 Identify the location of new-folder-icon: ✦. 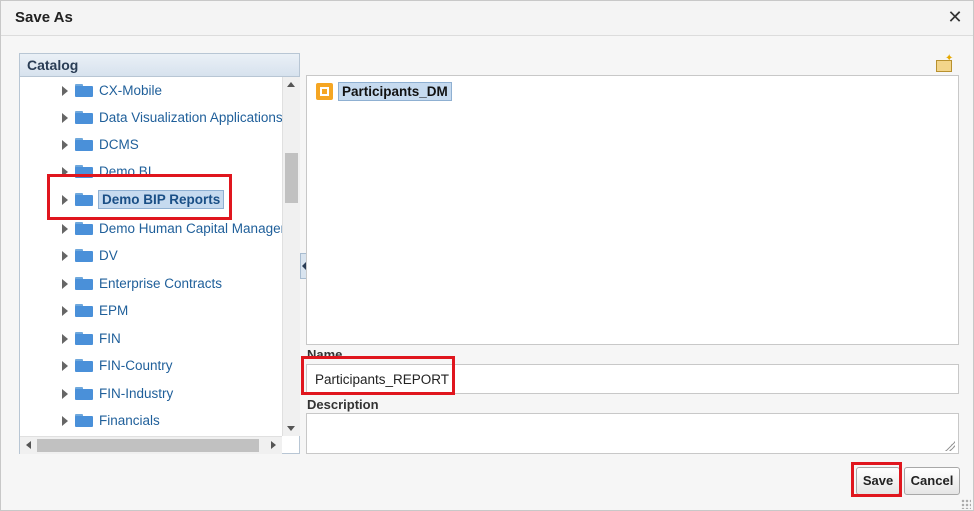
(945, 63).